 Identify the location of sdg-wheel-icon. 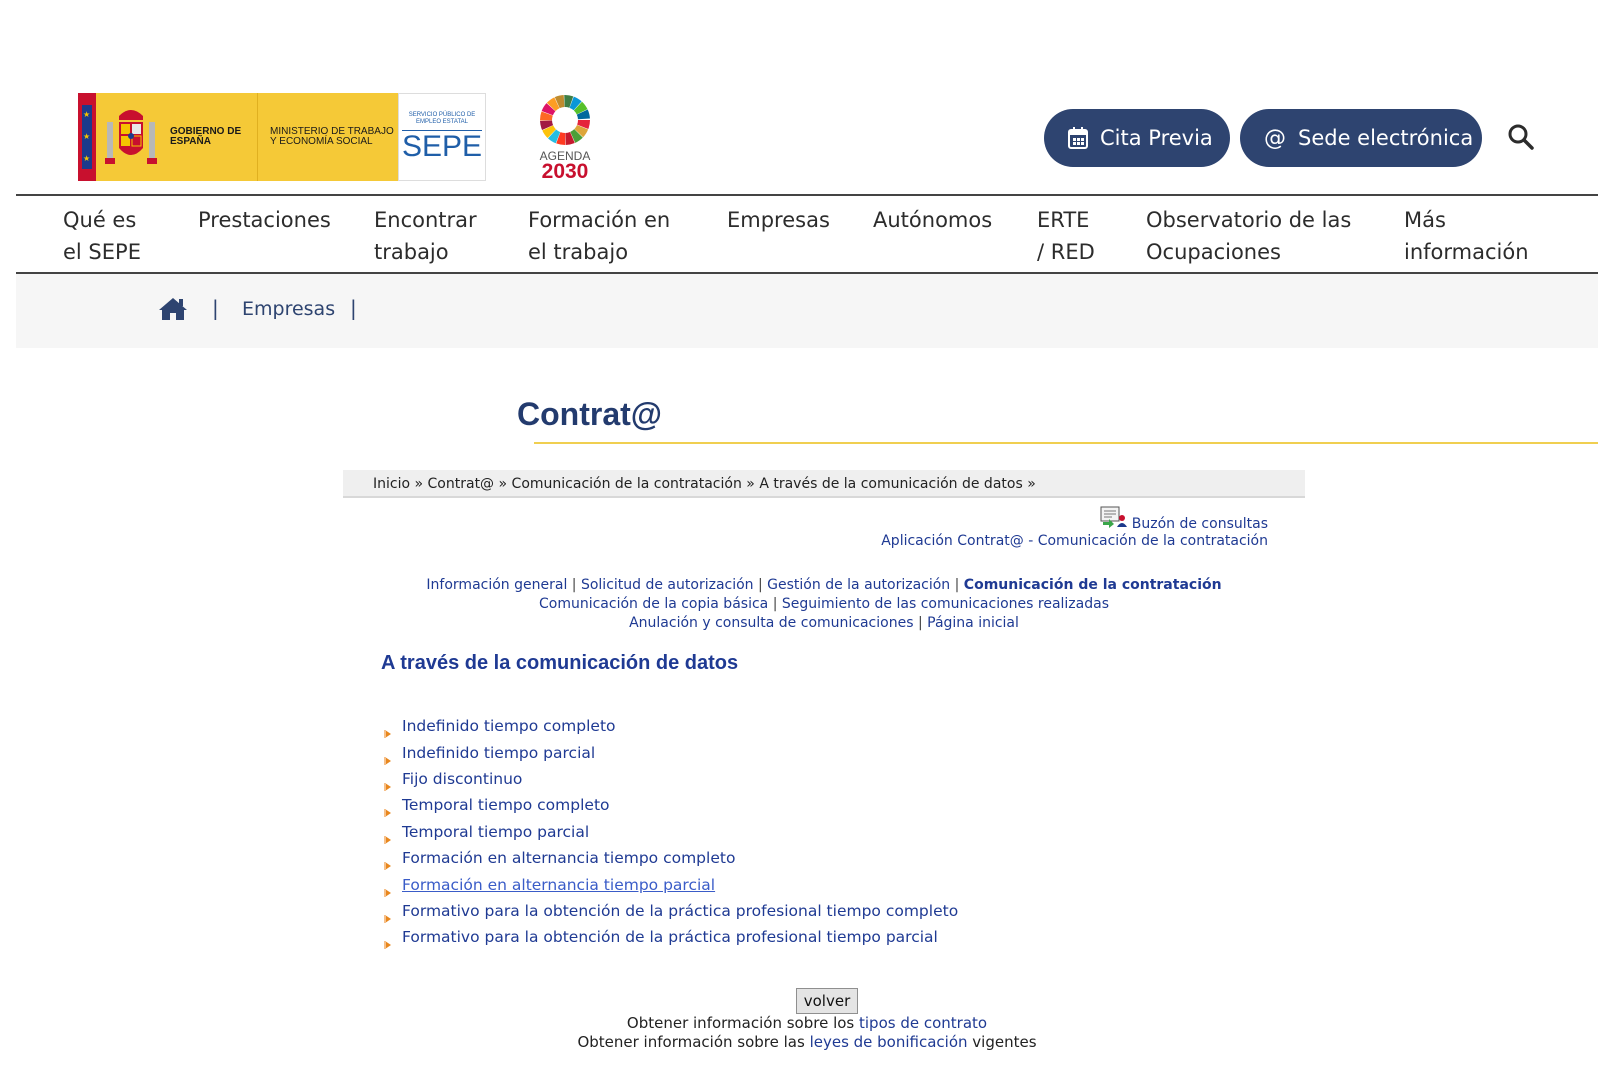
(565, 120).